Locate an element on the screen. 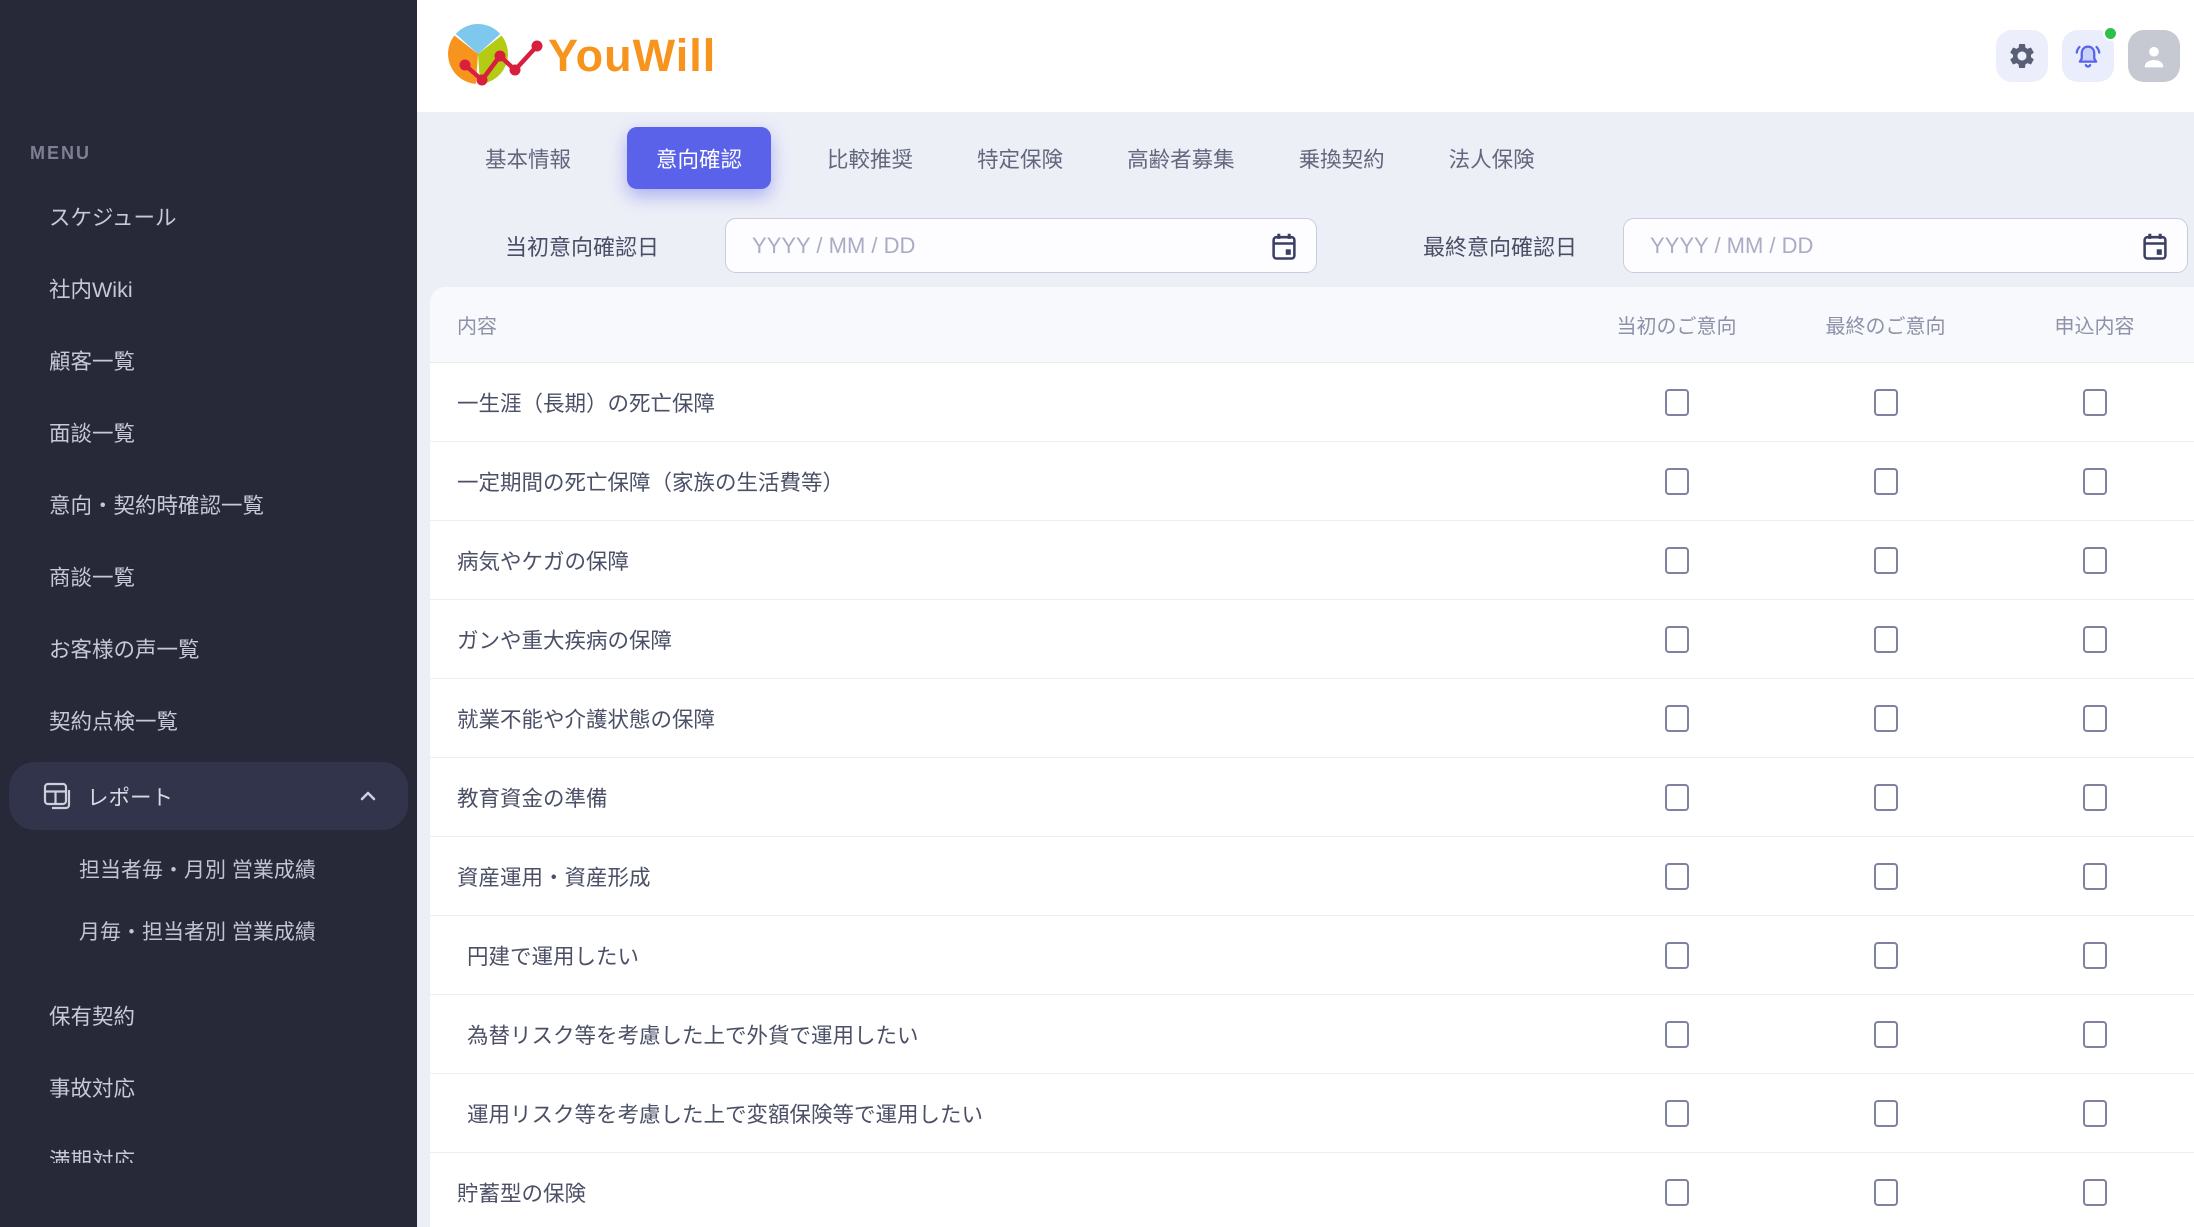  sidebar-item-schedule: スケジュール is located at coordinates (208, 216).